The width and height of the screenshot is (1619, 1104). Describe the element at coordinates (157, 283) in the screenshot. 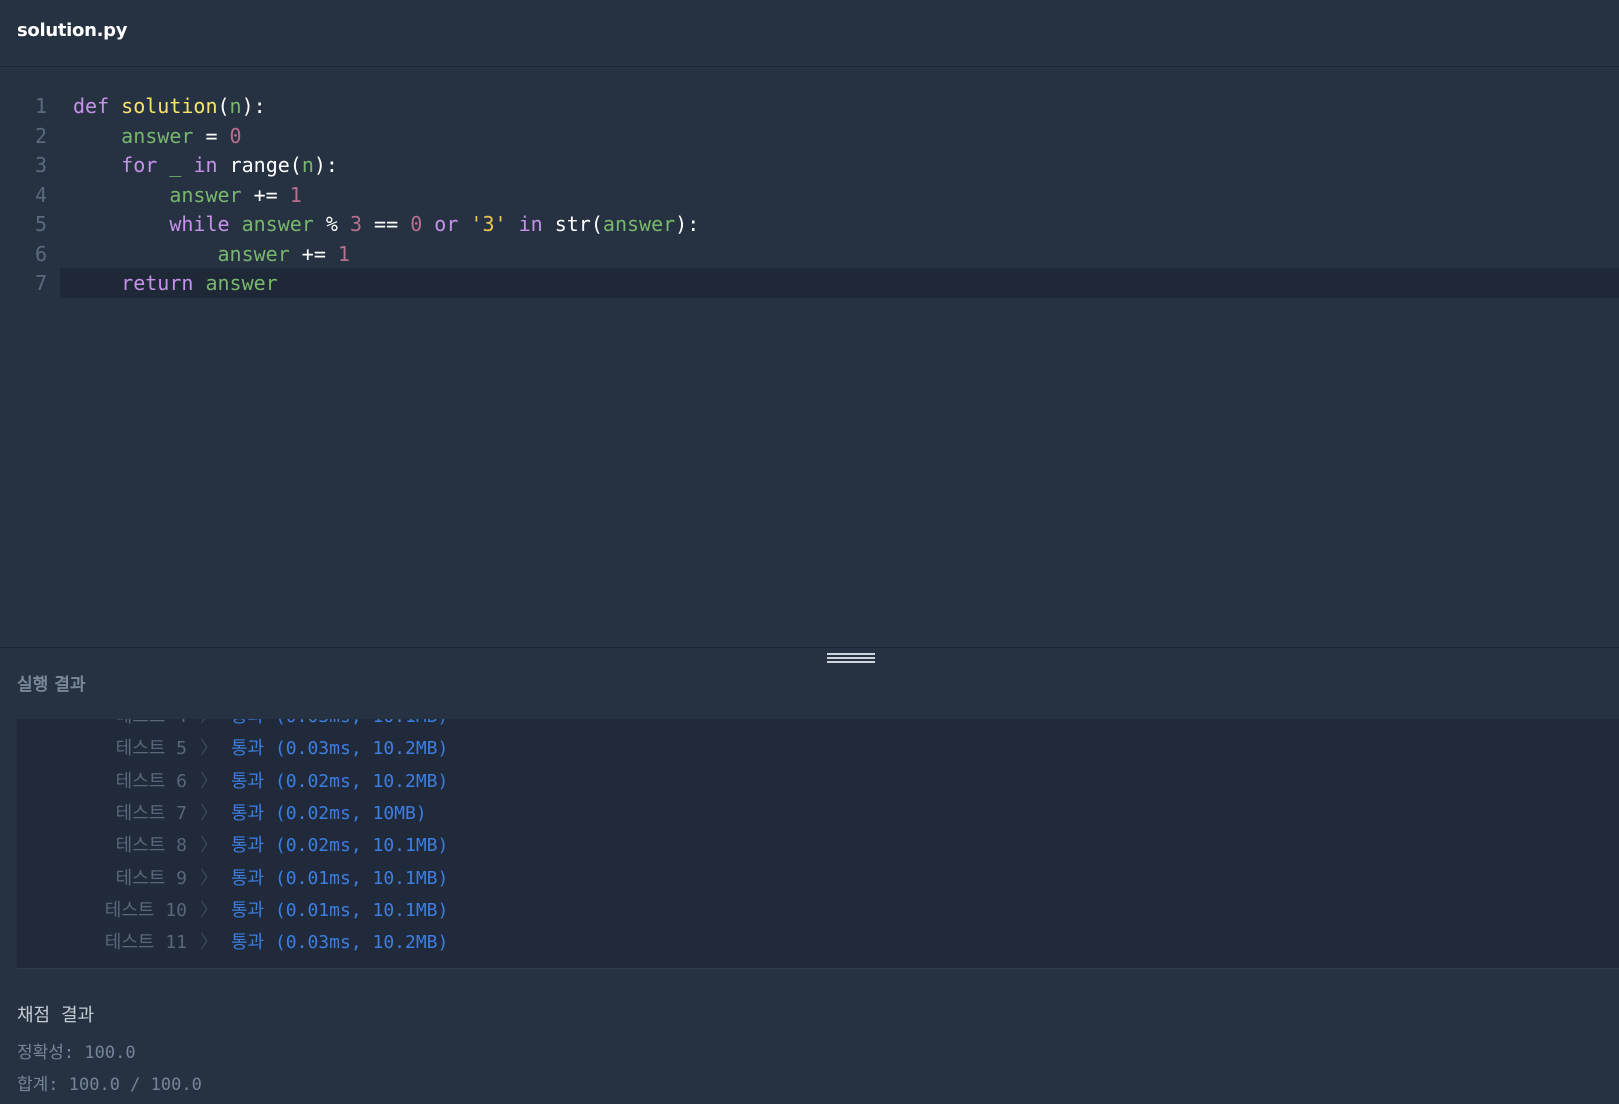

I see `code-token: return` at that location.